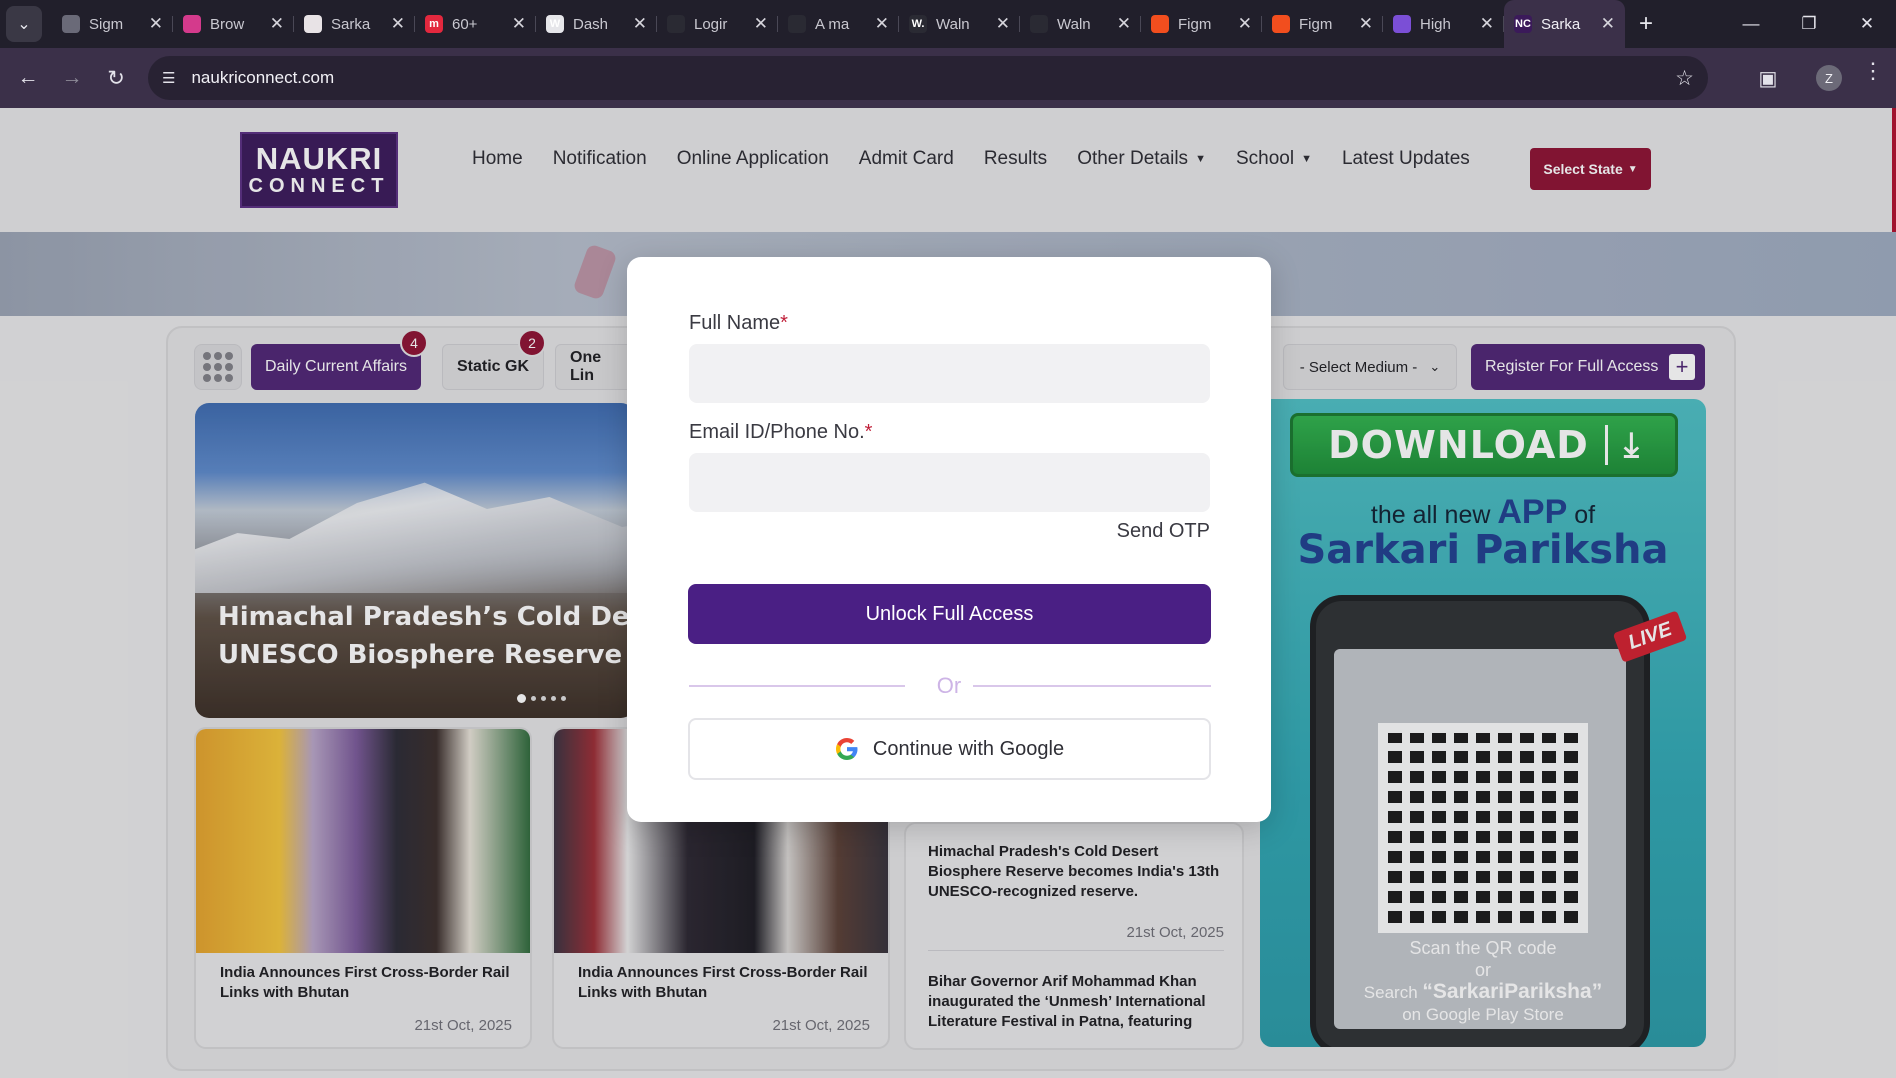  Describe the element at coordinates (1435, 24) in the screenshot. I see `tab-title: High` at that location.